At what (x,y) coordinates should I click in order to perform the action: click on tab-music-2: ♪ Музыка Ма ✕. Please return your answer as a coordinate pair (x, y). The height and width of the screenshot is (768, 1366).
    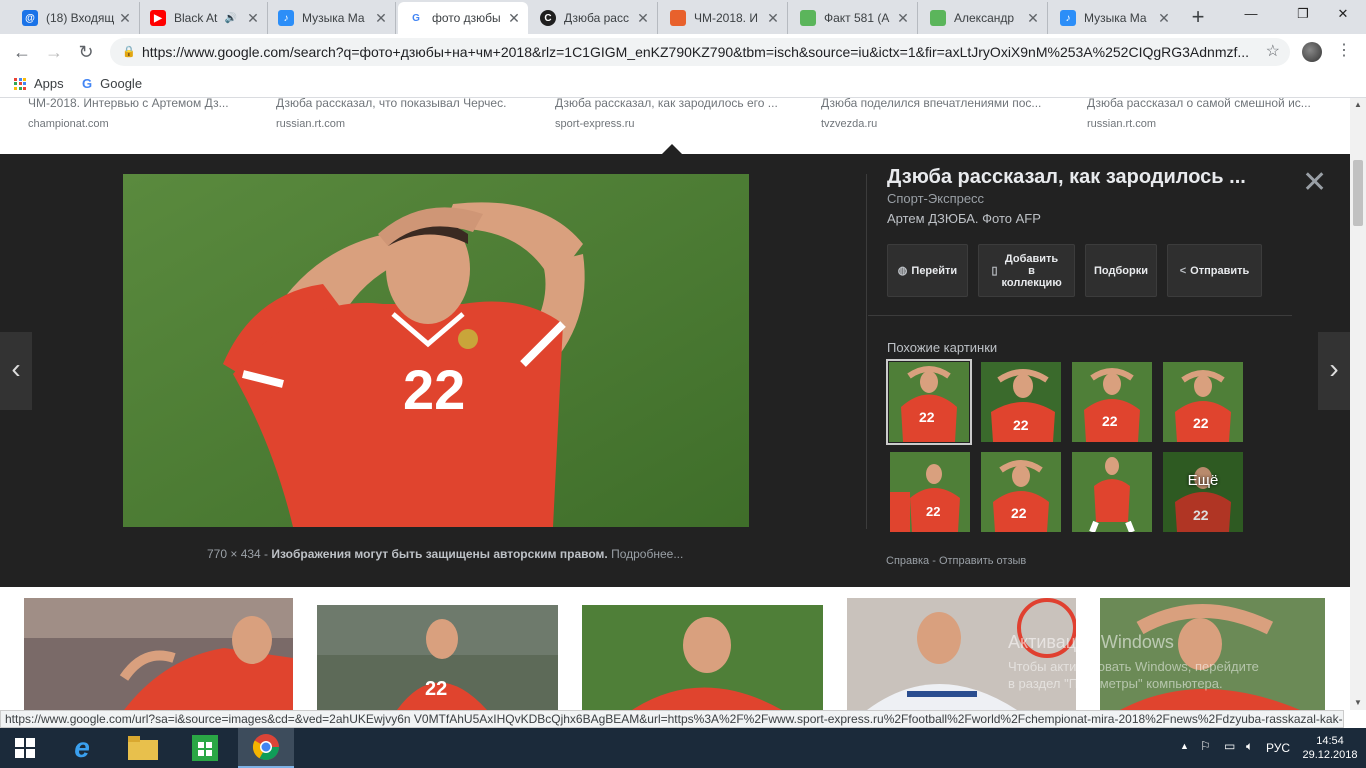
    Looking at the image, I should click on (1114, 18).